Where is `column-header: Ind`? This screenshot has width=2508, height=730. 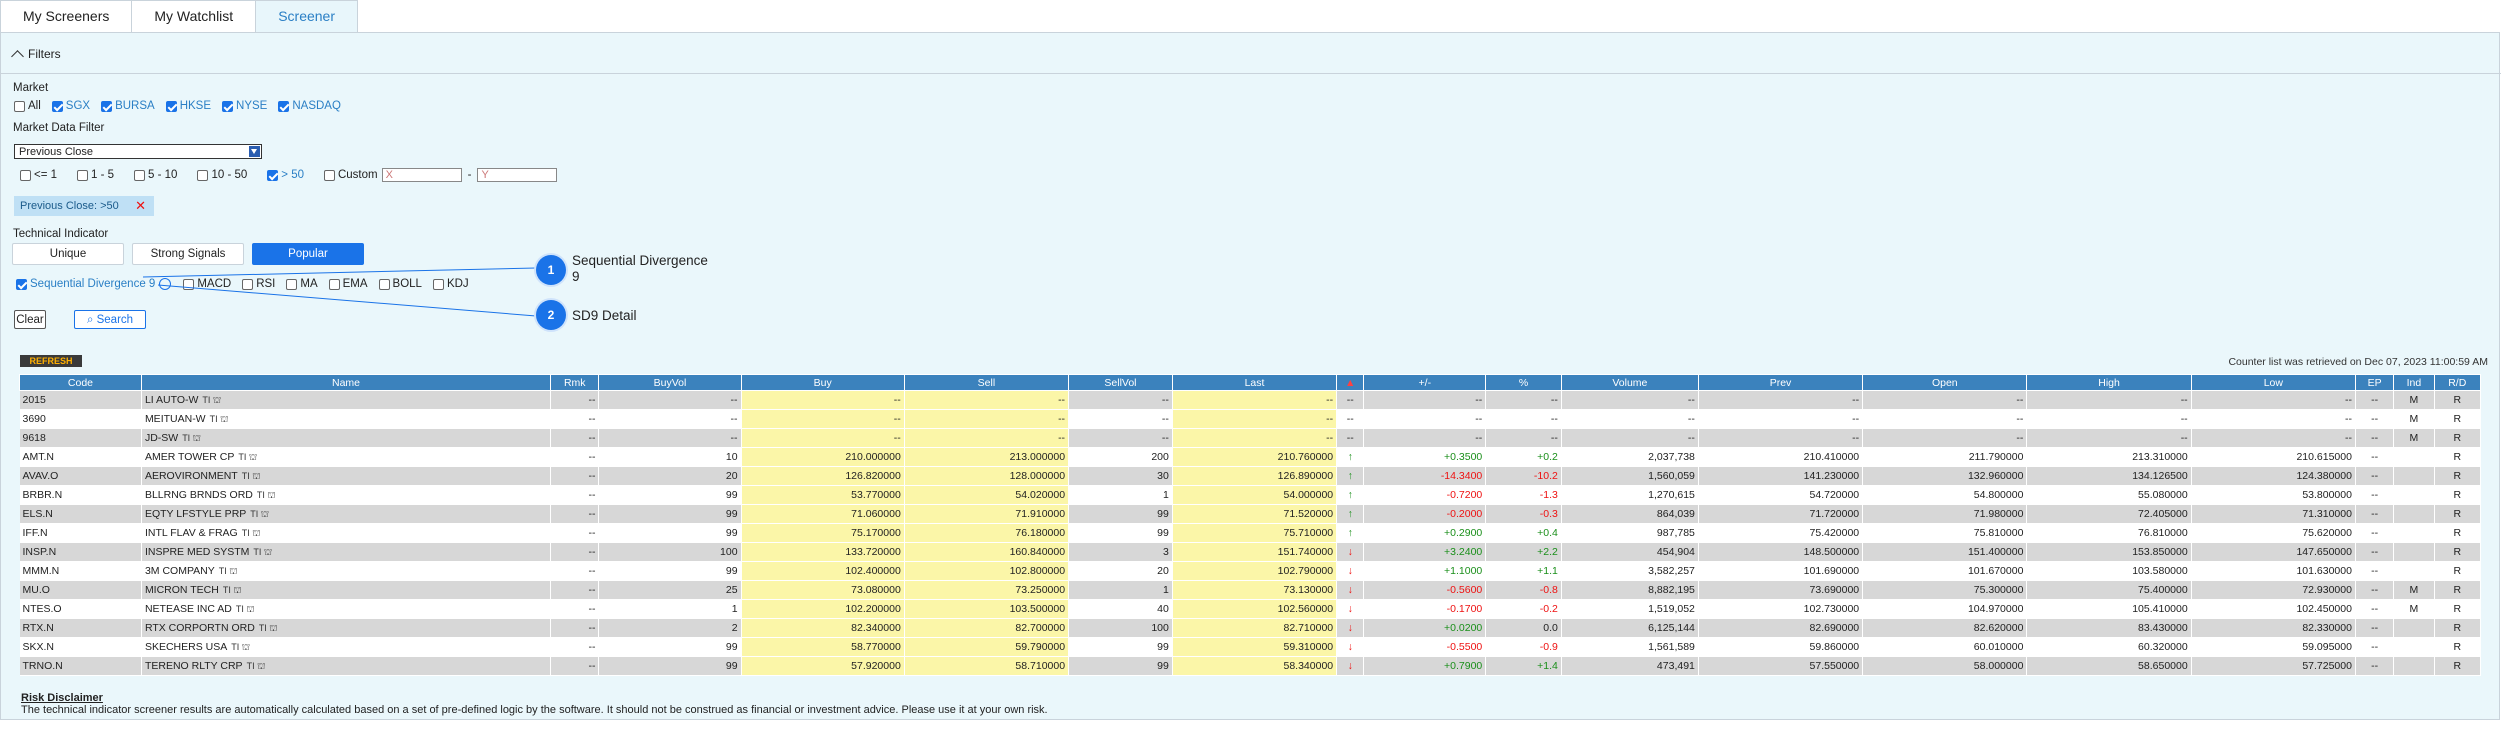 column-header: Ind is located at coordinates (2414, 382).